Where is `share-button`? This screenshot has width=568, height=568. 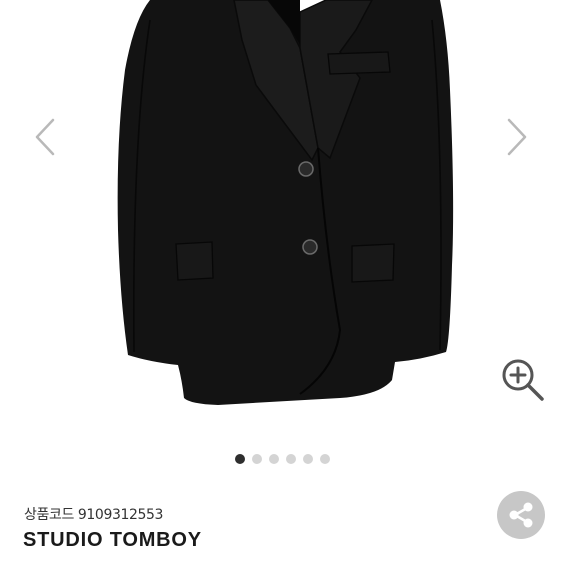
share-button is located at coordinates (521, 515).